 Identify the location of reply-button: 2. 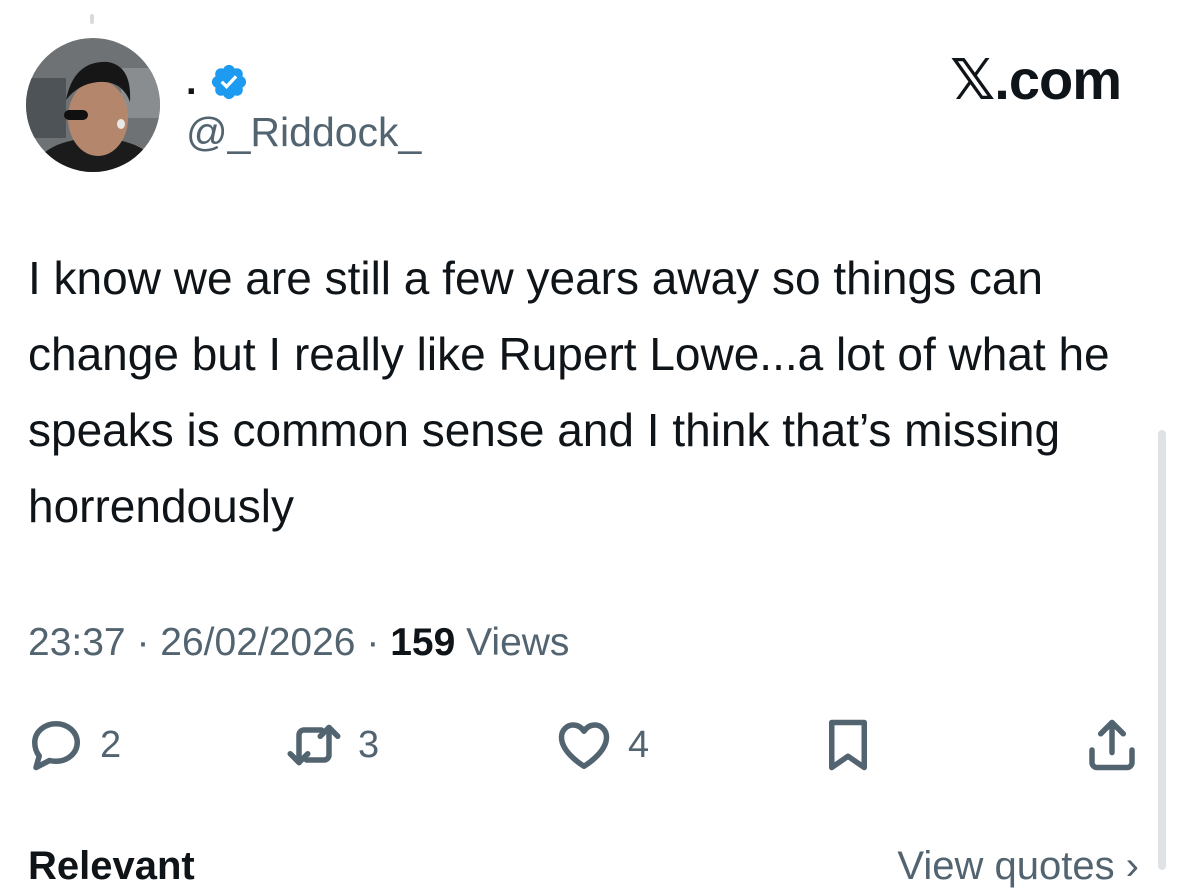
(73, 745).